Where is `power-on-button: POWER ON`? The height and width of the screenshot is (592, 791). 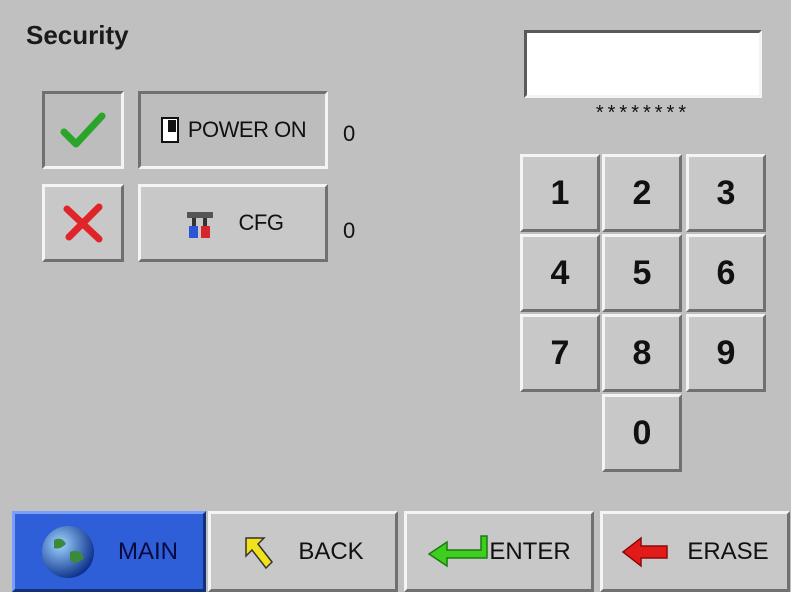
power-on-button: POWER ON is located at coordinates (233, 130).